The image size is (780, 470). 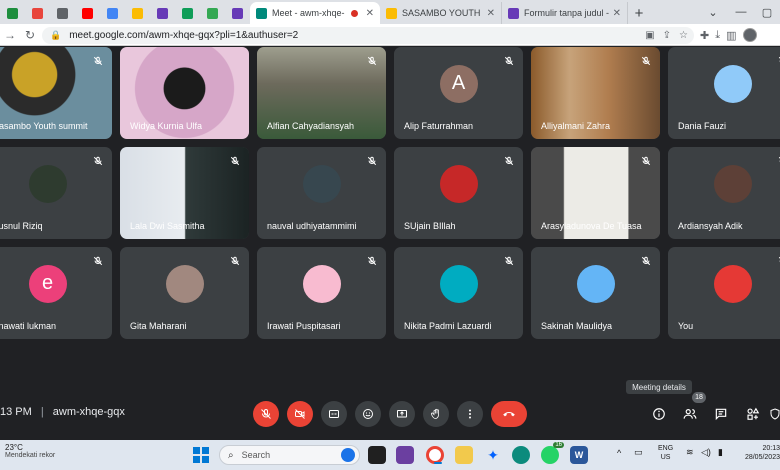 What do you see at coordinates (30, 451) in the screenshot?
I see `weather-widget: 23°C Mendekati rekor` at bounding box center [30, 451].